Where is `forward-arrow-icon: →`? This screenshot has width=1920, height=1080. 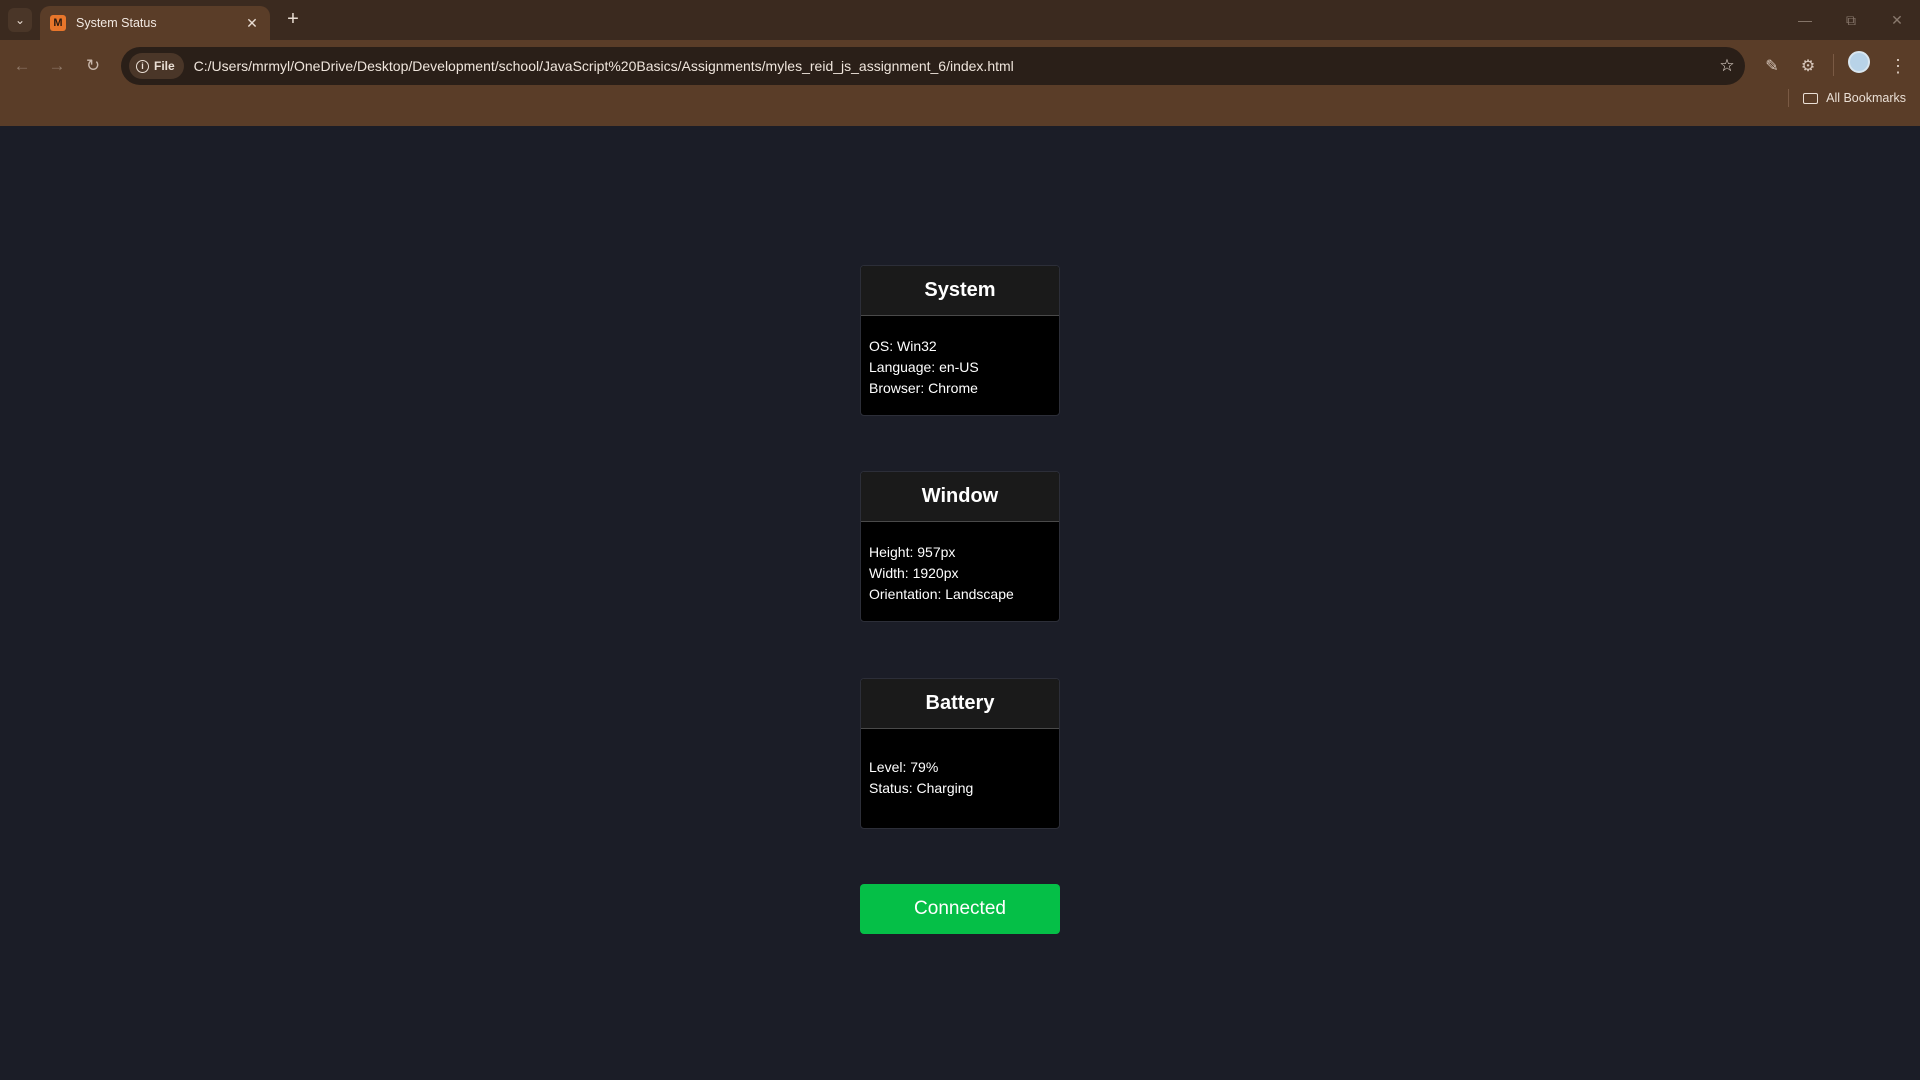 forward-arrow-icon: → is located at coordinates (57, 66).